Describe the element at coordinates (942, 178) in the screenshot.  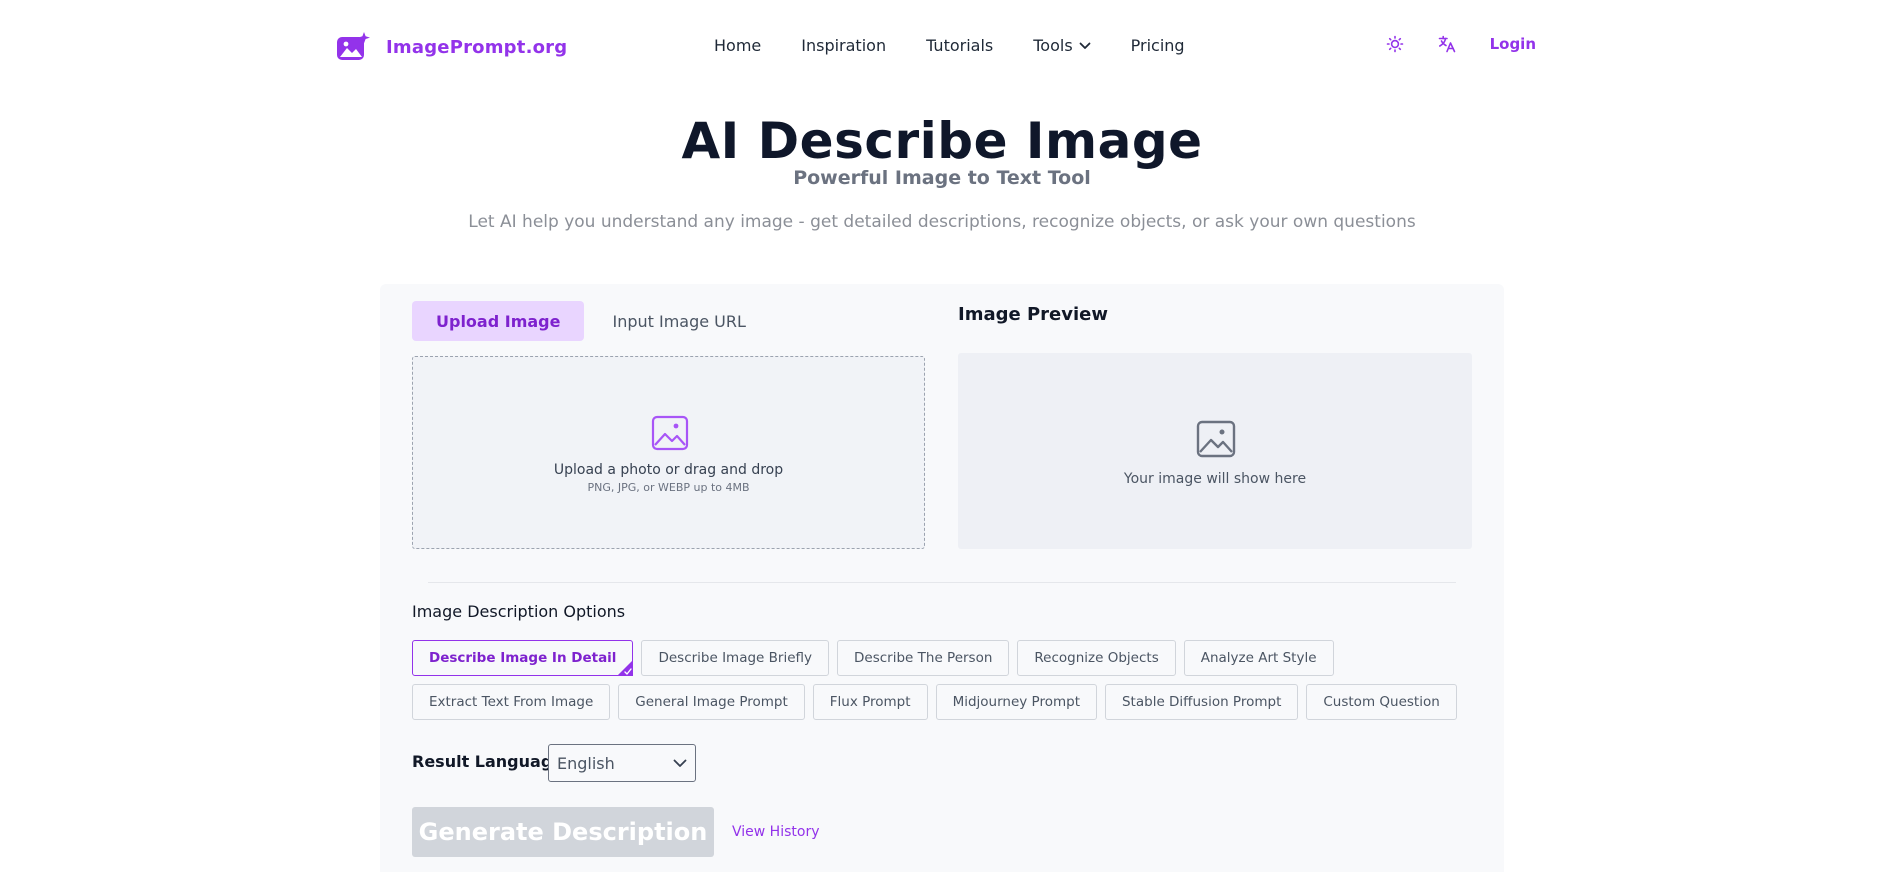
I see `page-subtitle: Powerful Image to Text Tool` at that location.